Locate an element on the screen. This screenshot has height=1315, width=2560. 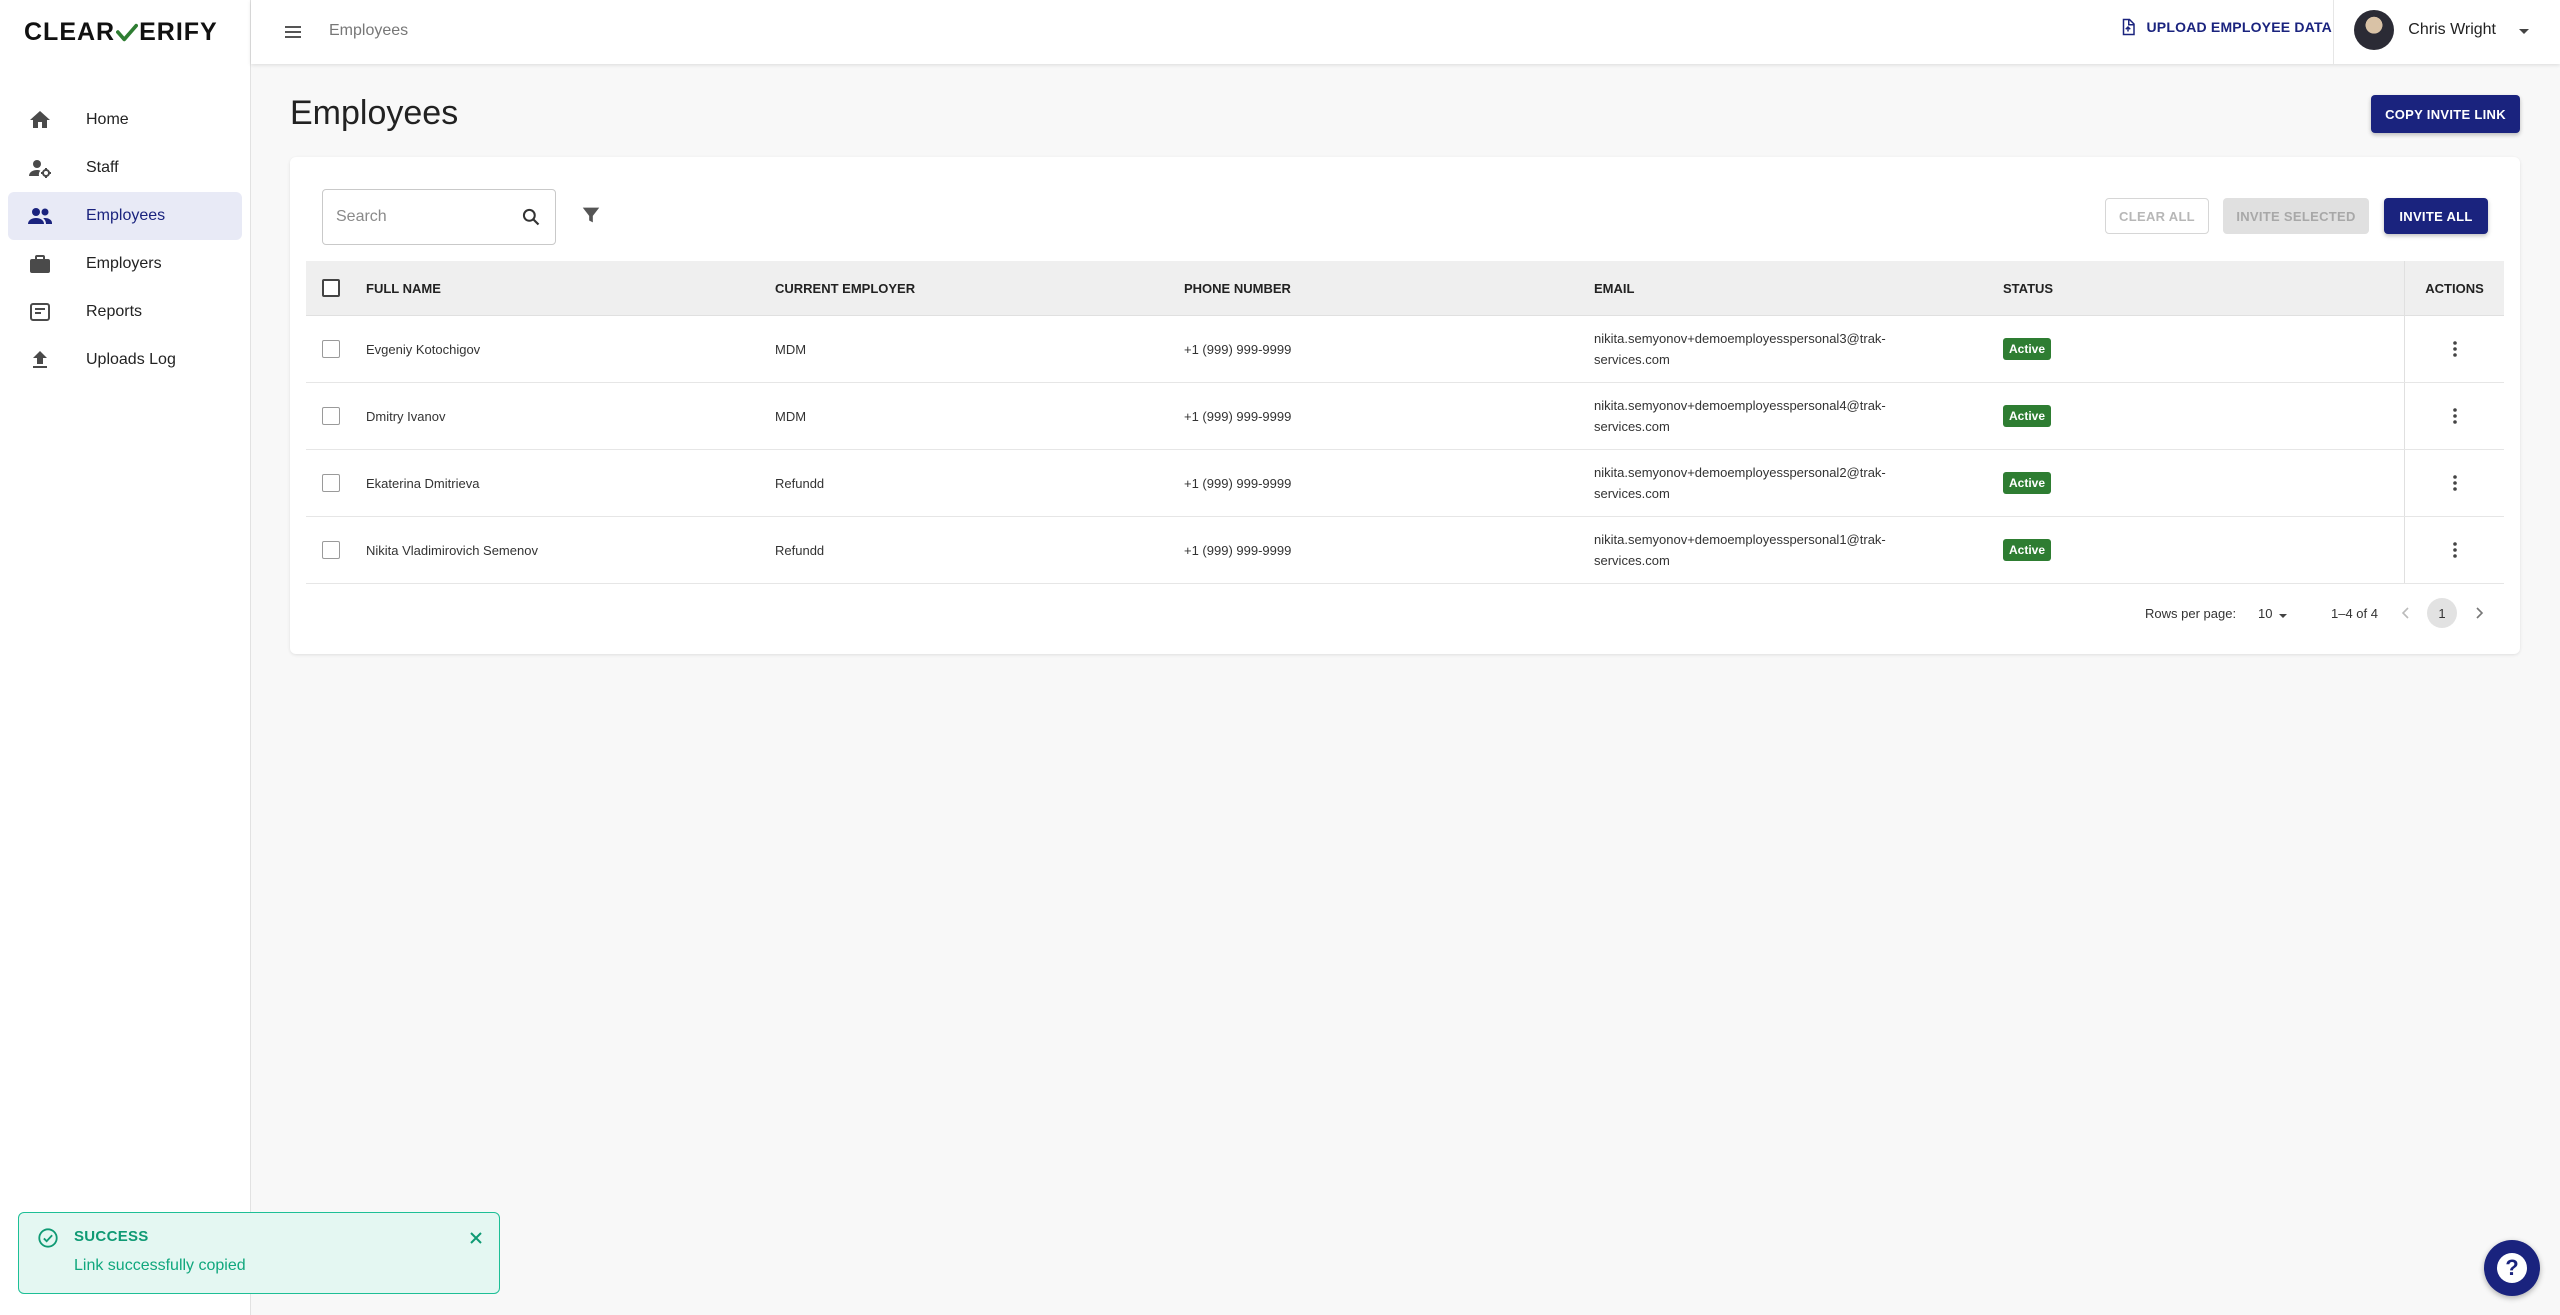
question-mark-icon: ? is located at coordinates (2512, 1268).